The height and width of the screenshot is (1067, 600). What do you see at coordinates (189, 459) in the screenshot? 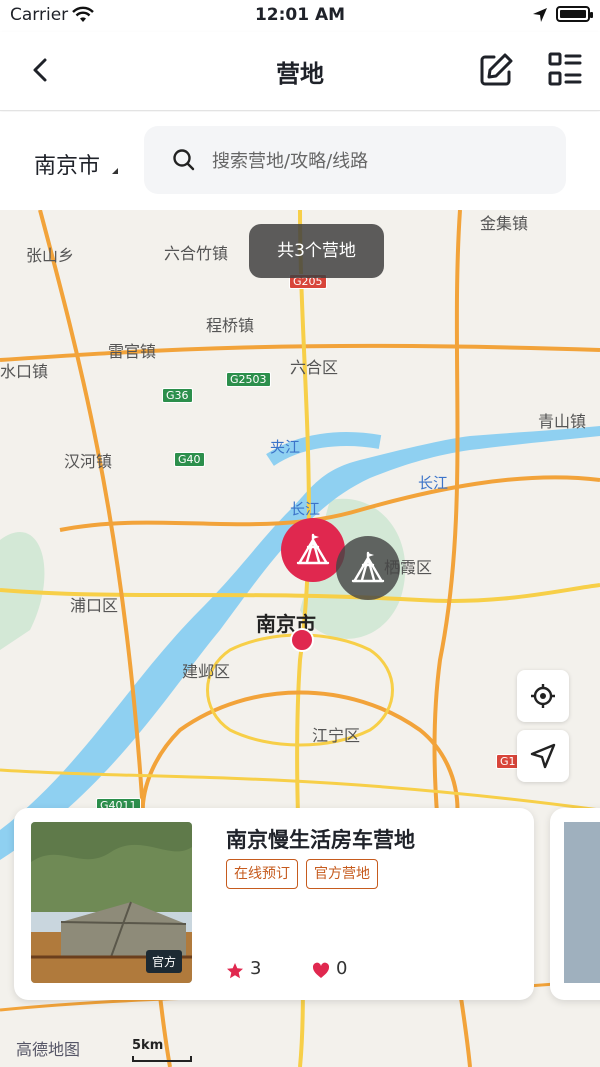
I see `highway-shield: G40` at bounding box center [189, 459].